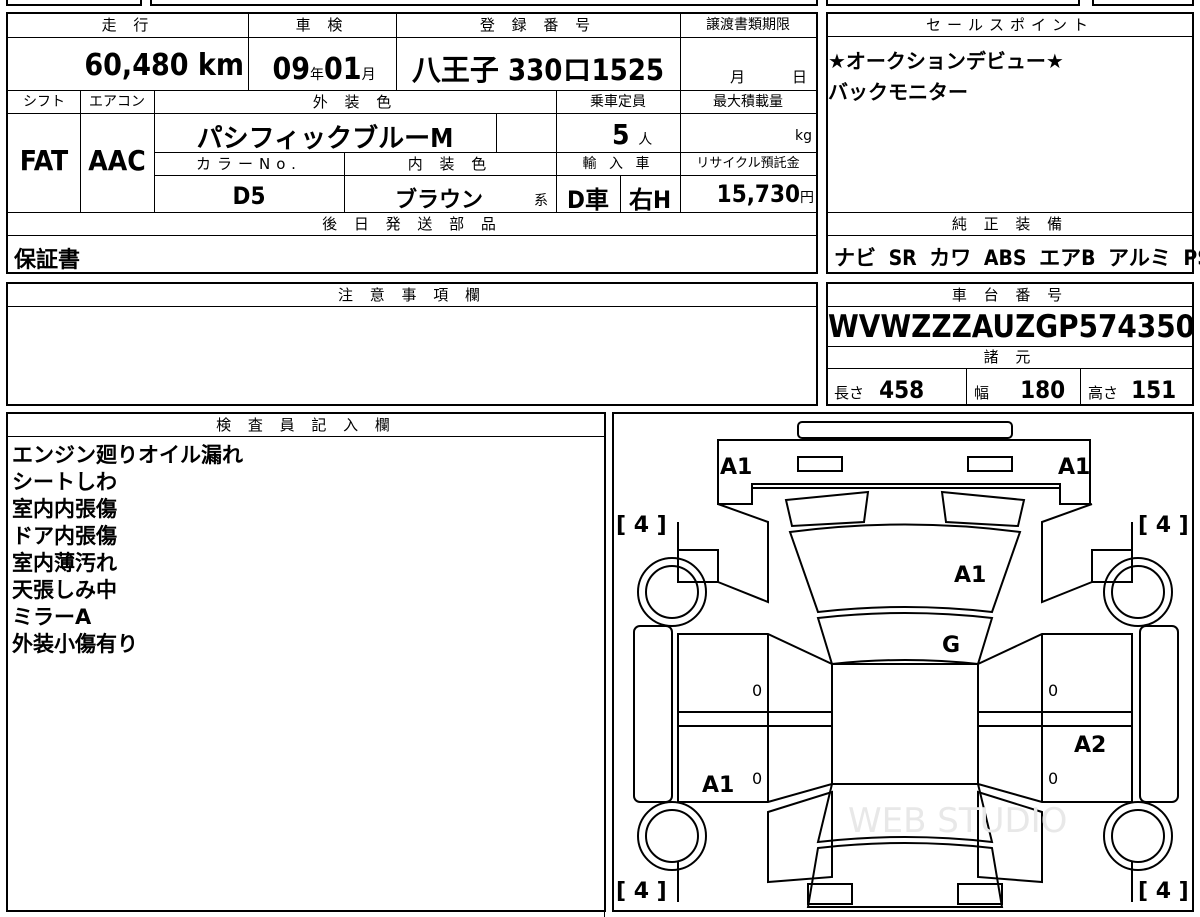 This screenshot has width=1200, height=917. I want to click on tire-front-right, so click(1138, 592).